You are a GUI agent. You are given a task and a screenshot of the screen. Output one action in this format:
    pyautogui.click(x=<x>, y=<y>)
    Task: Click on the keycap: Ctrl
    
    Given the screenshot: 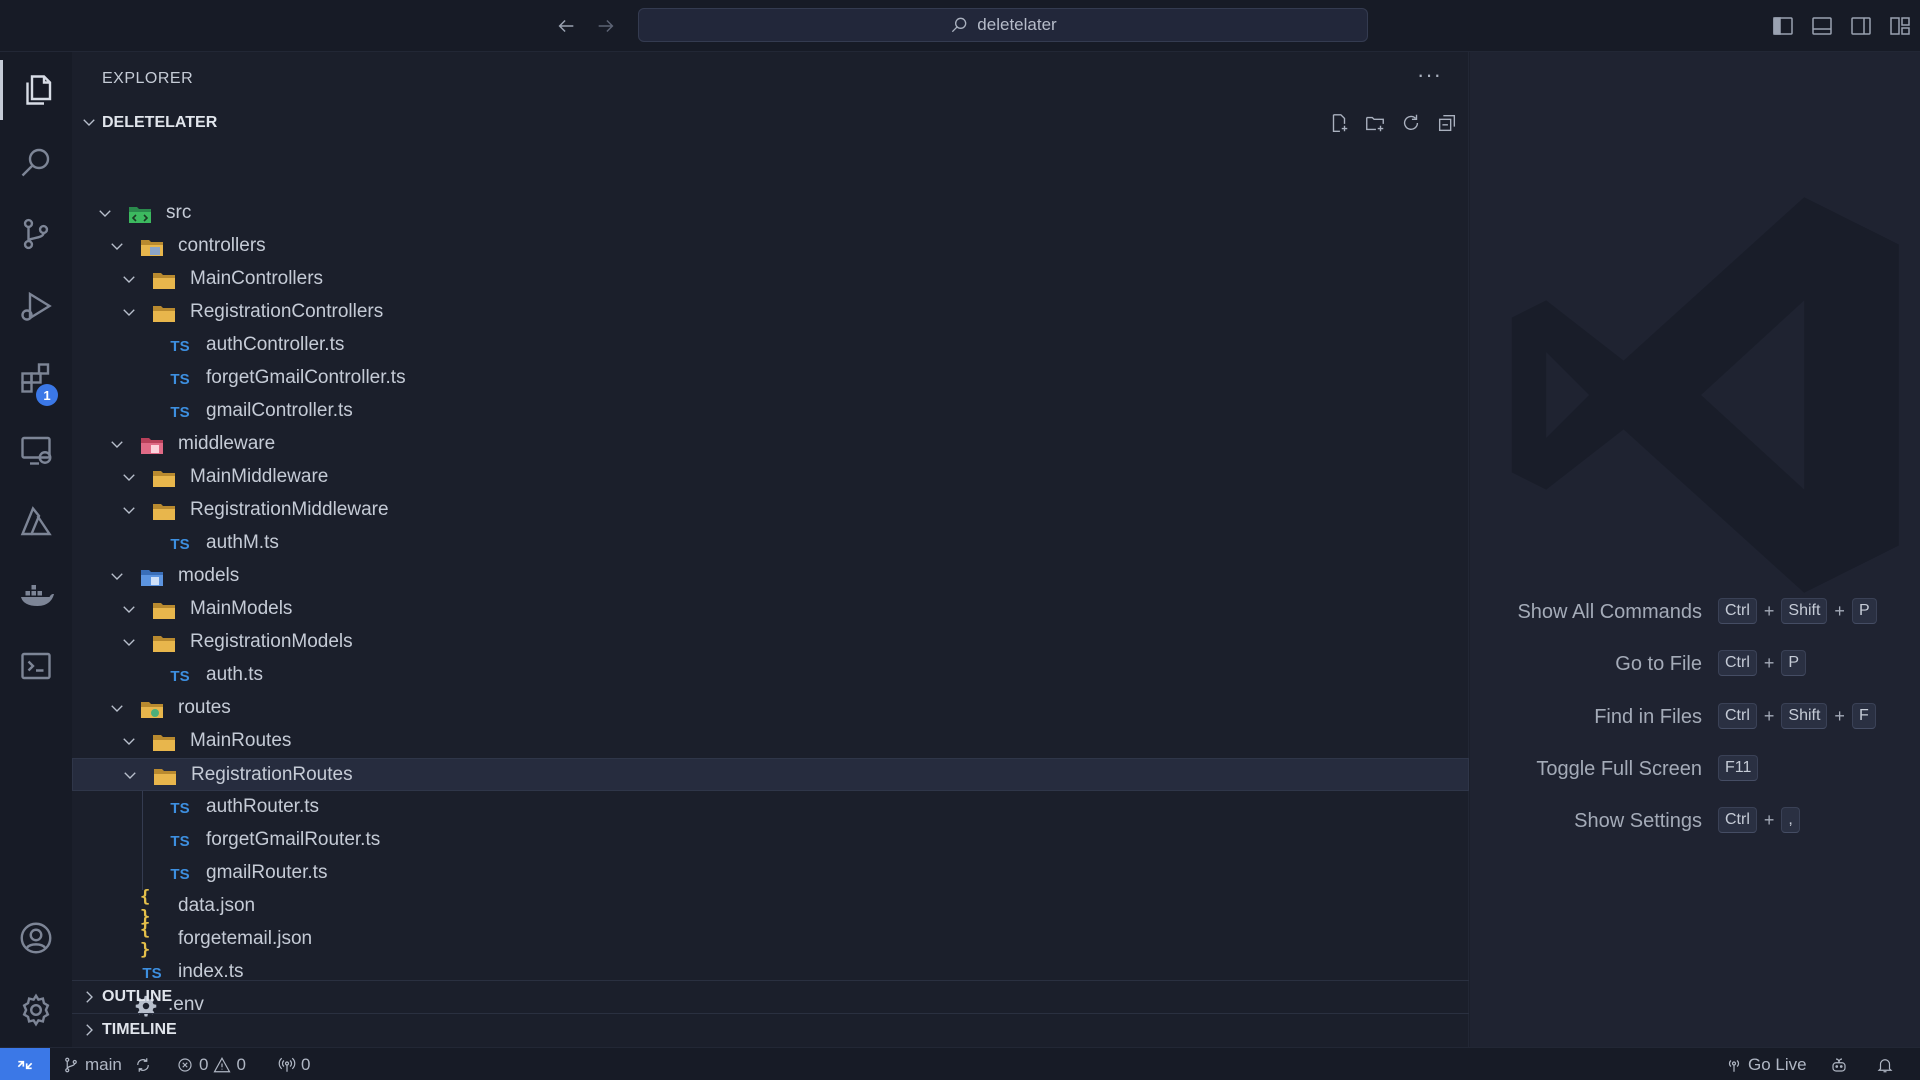 What is the action you would take?
    pyautogui.click(x=1737, y=820)
    